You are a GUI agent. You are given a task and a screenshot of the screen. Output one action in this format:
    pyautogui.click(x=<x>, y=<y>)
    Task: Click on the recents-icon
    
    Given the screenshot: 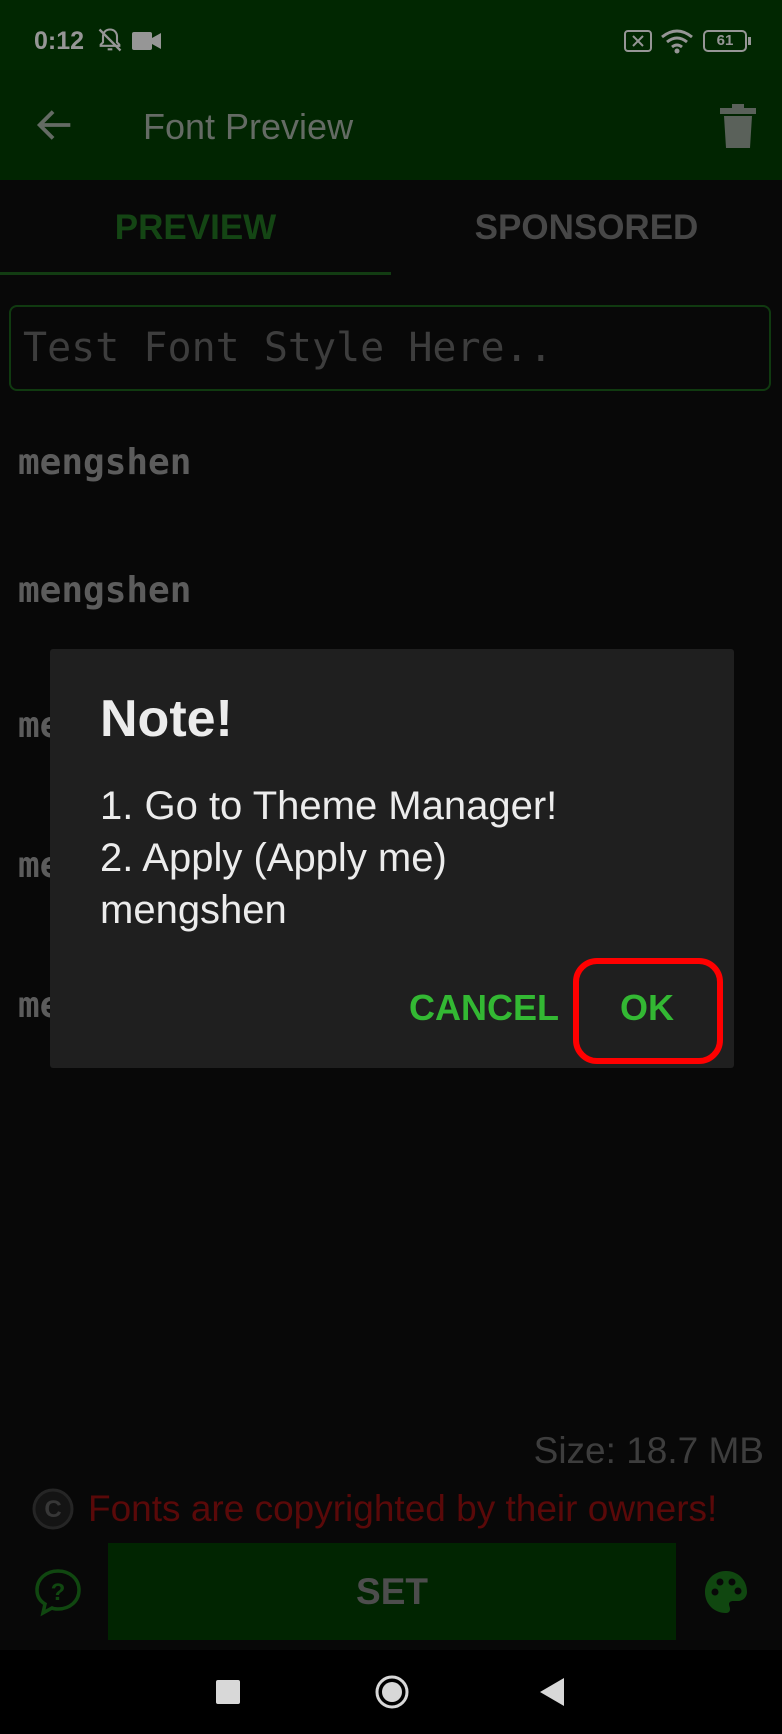 What is the action you would take?
    pyautogui.click(x=228, y=1692)
    